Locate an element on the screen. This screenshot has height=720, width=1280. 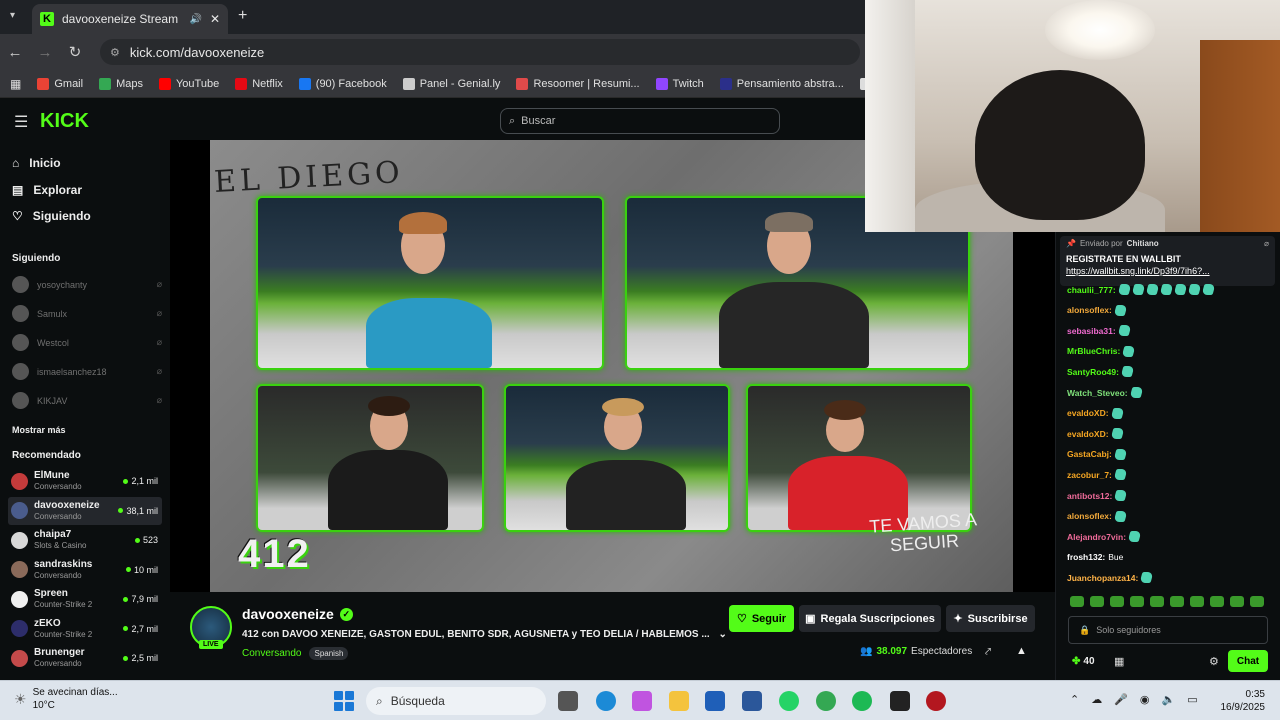
chat-message: chaulii_777: is located at coordinates (1141, 289).